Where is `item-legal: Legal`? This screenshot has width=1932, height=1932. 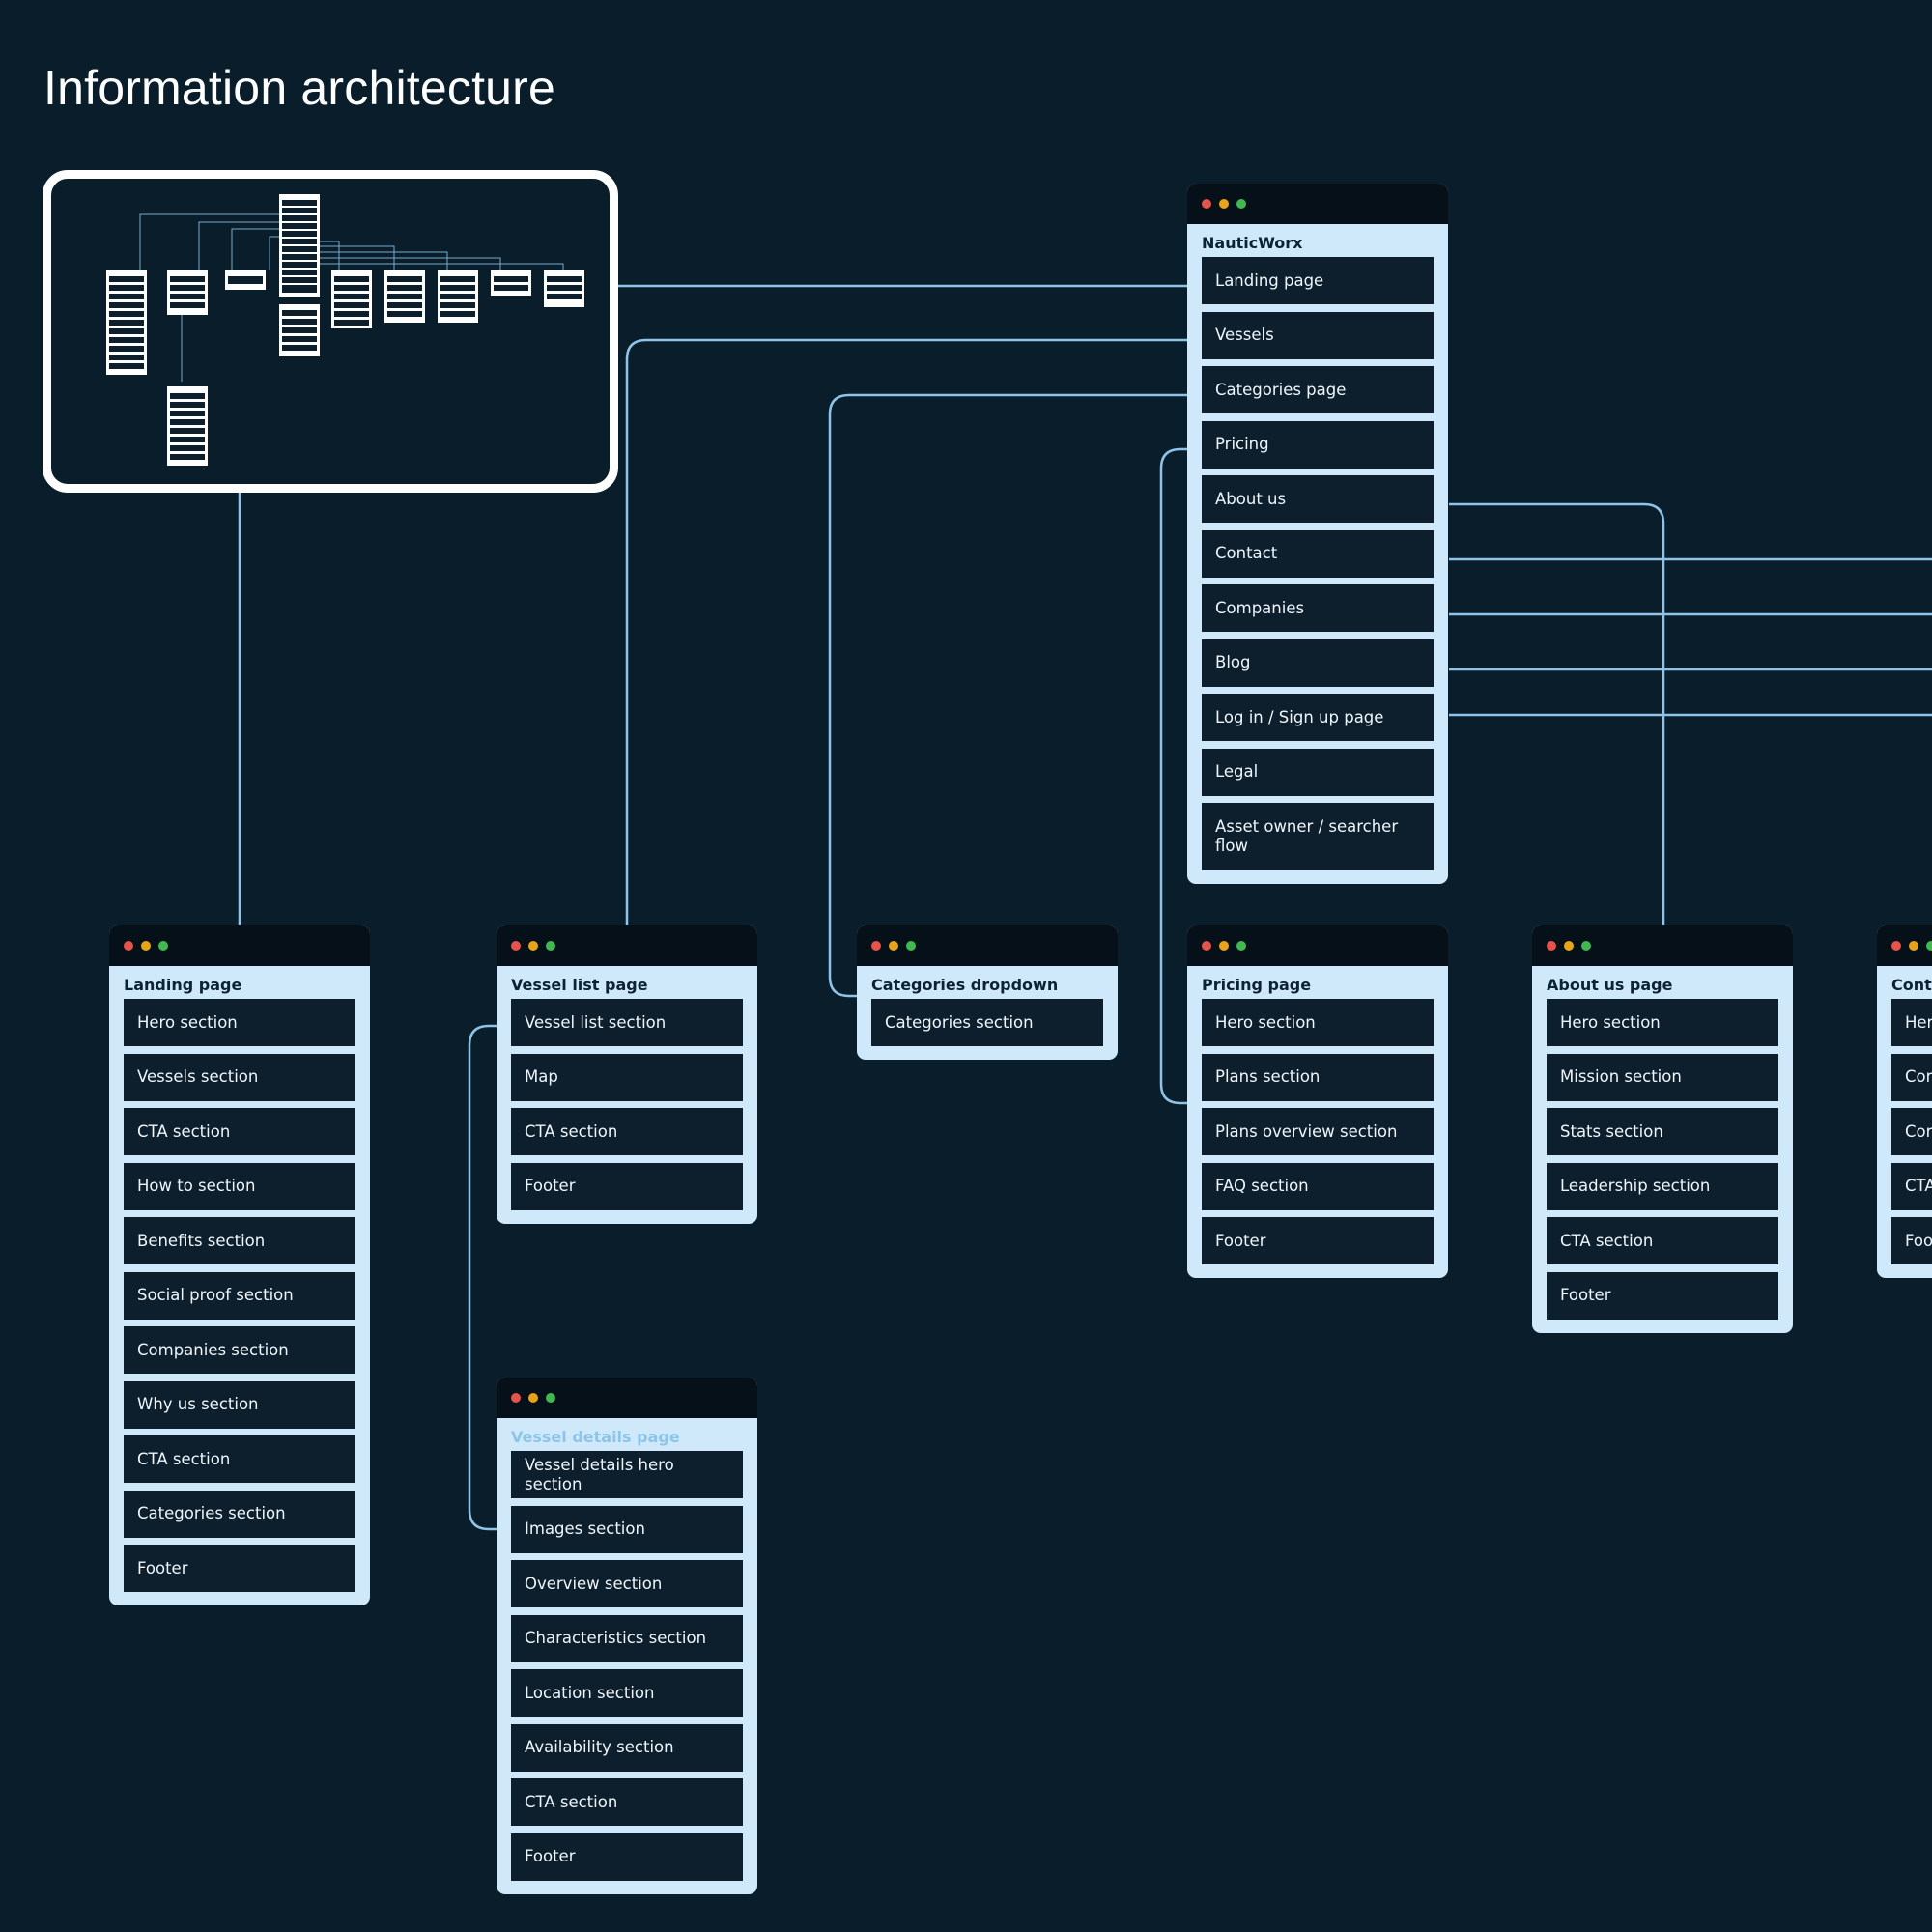 item-legal: Legal is located at coordinates (1318, 772).